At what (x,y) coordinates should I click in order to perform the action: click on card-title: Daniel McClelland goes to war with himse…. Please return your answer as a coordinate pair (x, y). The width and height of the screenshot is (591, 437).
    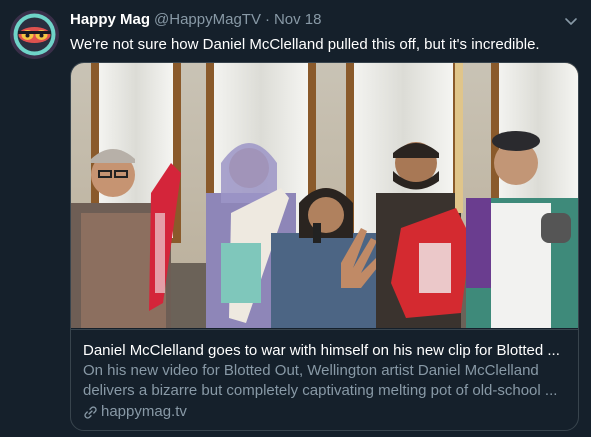
    Looking at the image, I should click on (324, 351).